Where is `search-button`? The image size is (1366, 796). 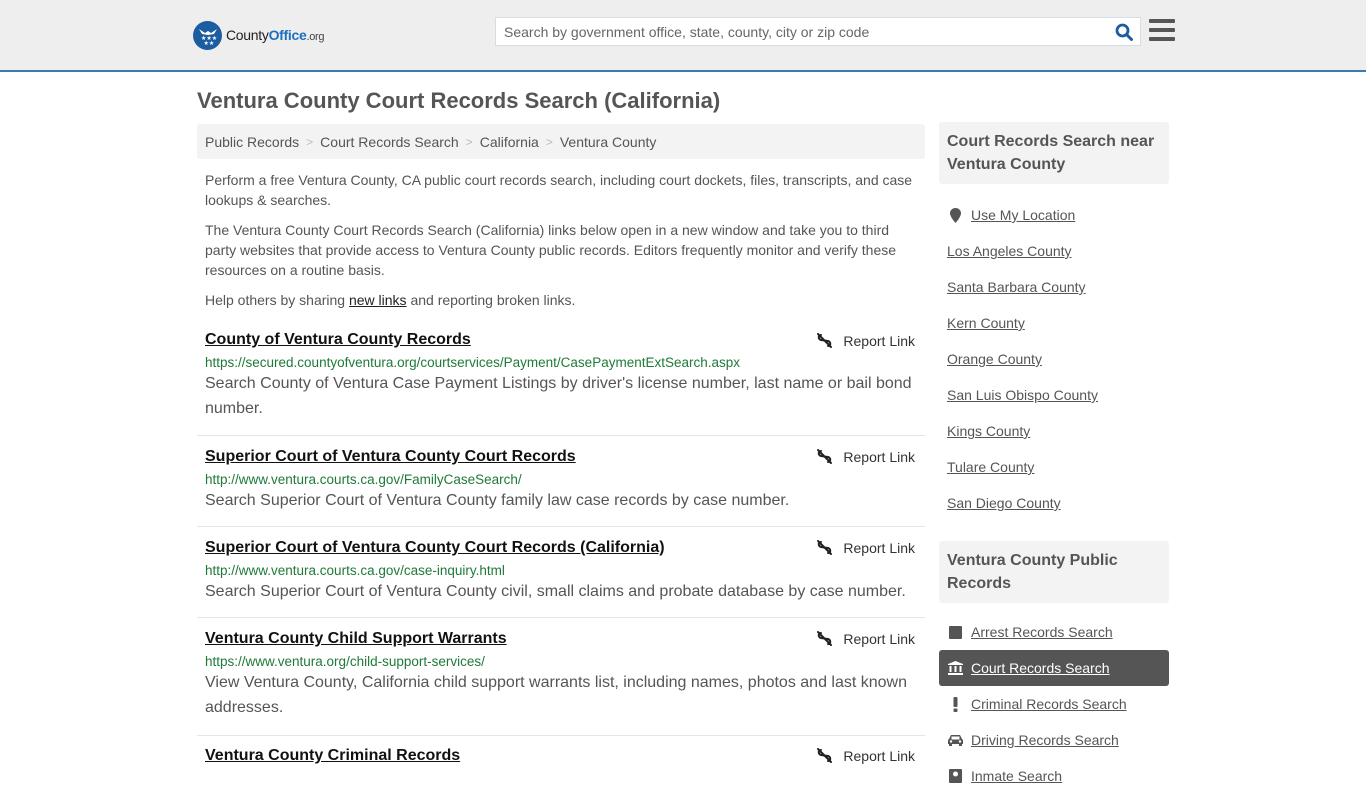
search-button is located at coordinates (1124, 31).